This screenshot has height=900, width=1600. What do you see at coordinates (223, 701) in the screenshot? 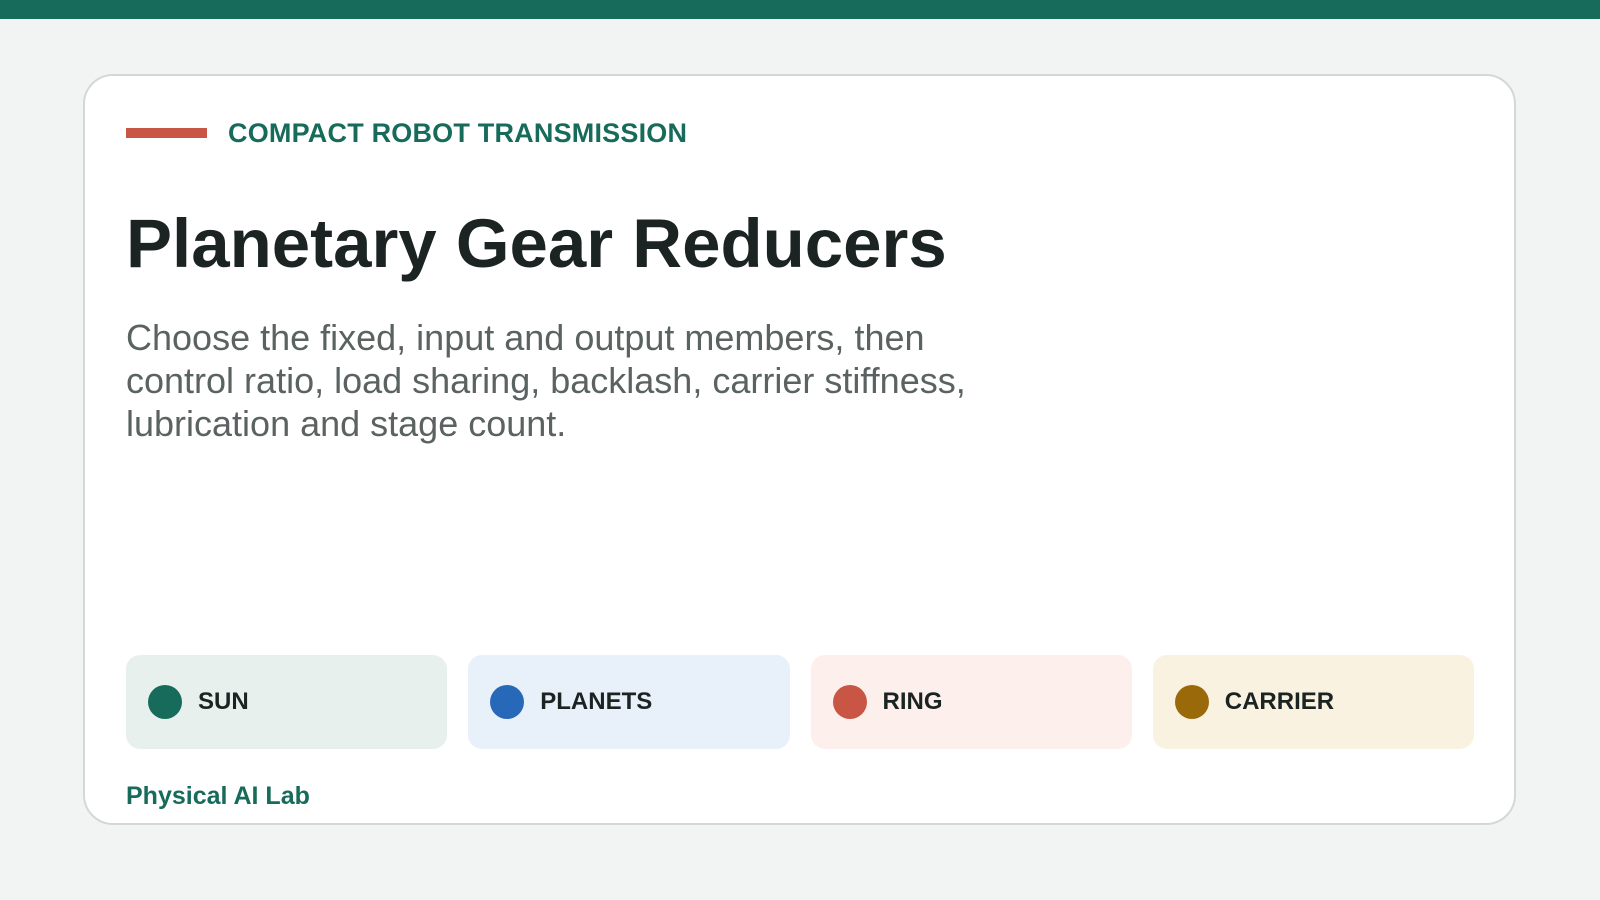
I see `legend-label-sun: SUN` at bounding box center [223, 701].